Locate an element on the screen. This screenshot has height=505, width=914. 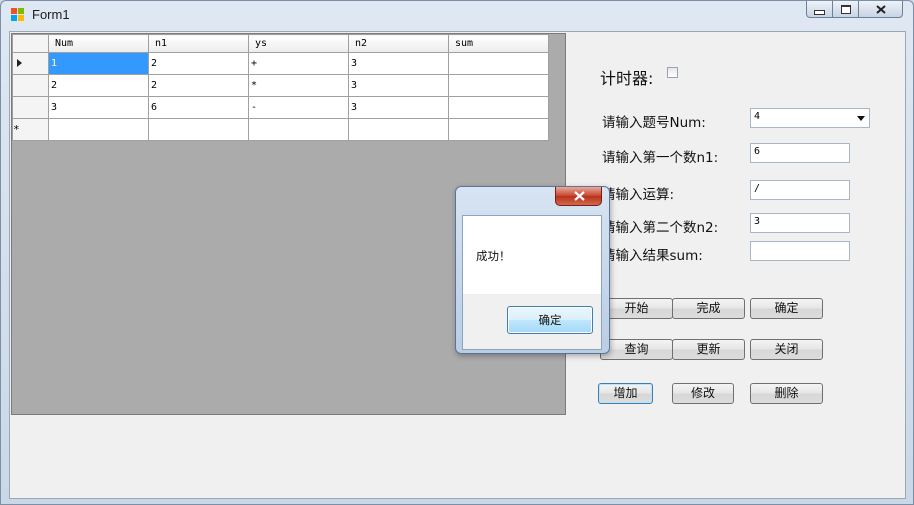
n2-label: 请输入第二个数n2: is located at coordinates (660, 228).